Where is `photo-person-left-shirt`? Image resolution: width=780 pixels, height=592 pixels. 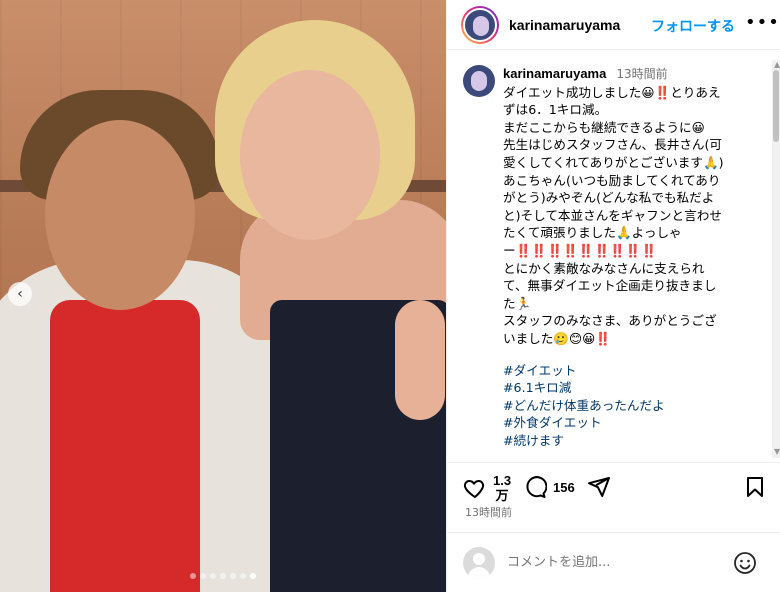 photo-person-left-shirt is located at coordinates (125, 446).